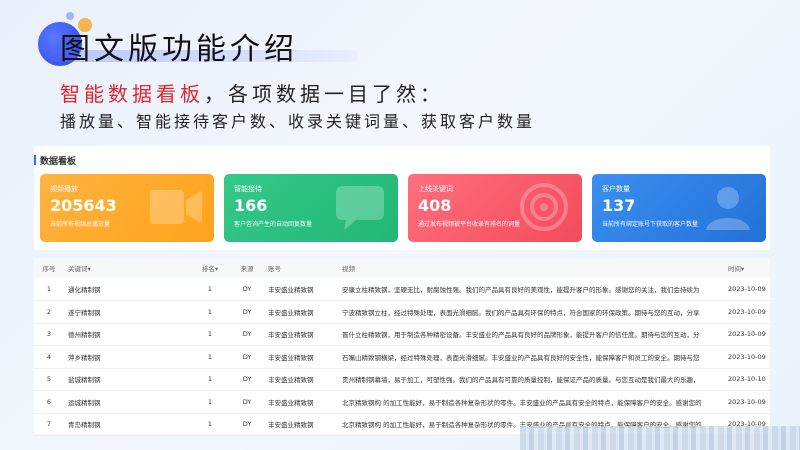 Image resolution: width=800 pixels, height=450 pixels. Describe the element at coordinates (49, 311) in the screenshot. I see `cell-index: 2` at that location.